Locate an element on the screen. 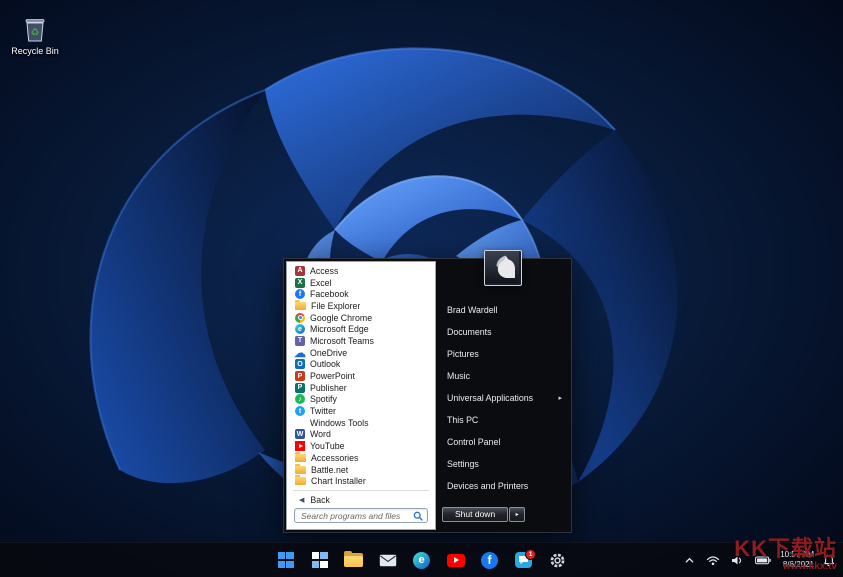 The image size is (843, 577). start11-tiles-icon is located at coordinates (319, 560).